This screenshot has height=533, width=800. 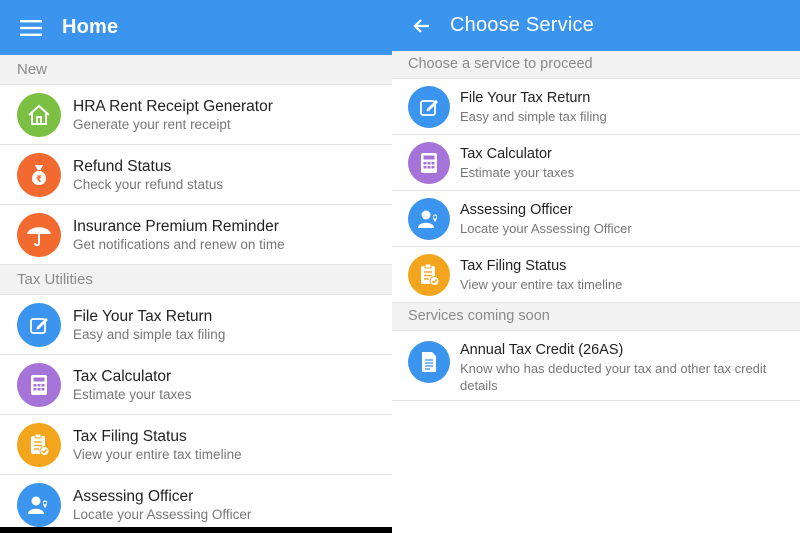 I want to click on document-icon, so click(x=429, y=362).